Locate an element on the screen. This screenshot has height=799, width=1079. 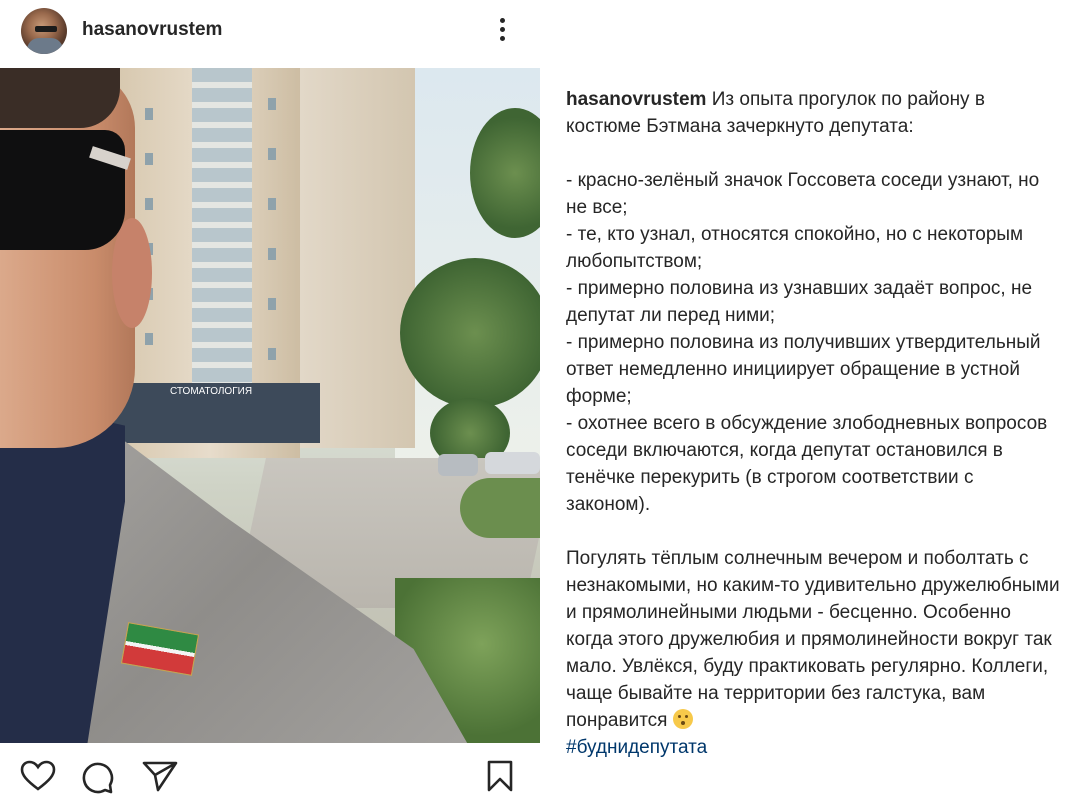
hashtag-link: #буднидепутата is located at coordinates (636, 747).